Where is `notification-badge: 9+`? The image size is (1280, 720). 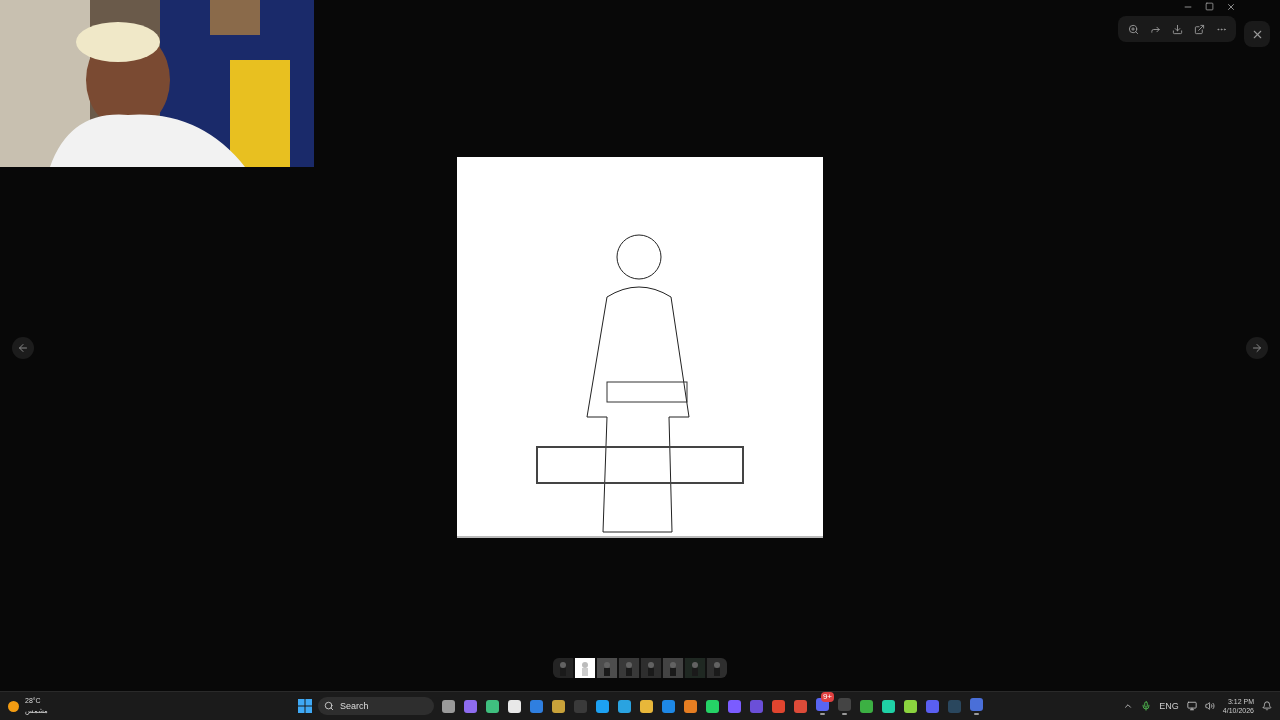 notification-badge: 9+ is located at coordinates (827, 697).